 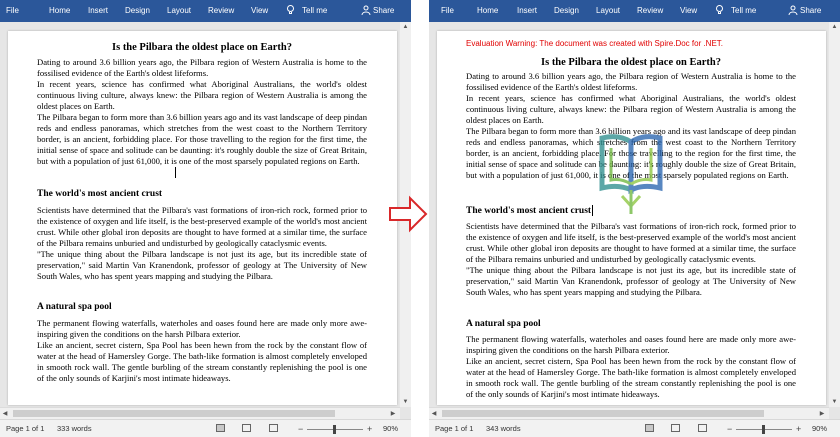 What do you see at coordinates (408, 214) in the screenshot?
I see `right-arrow-icon` at bounding box center [408, 214].